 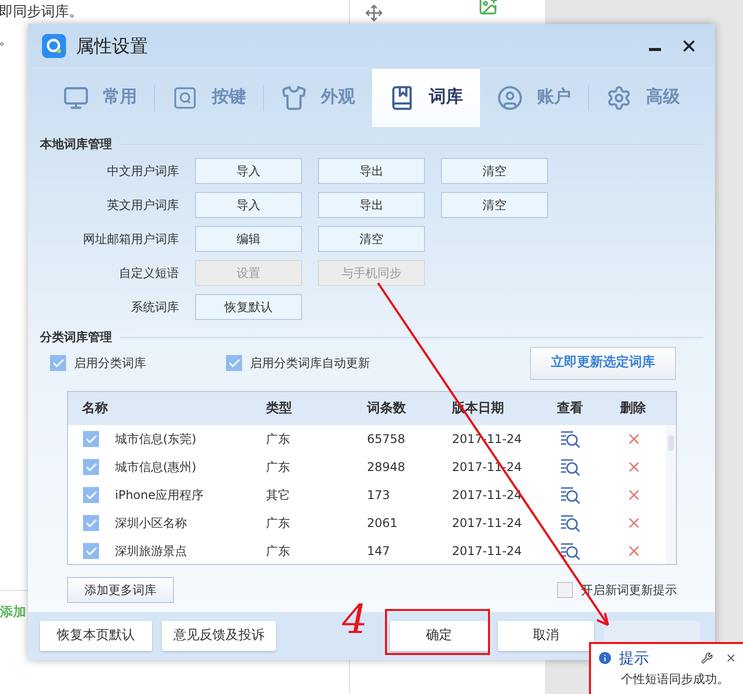 I want to click on column-header: 删除, so click(x=633, y=409).